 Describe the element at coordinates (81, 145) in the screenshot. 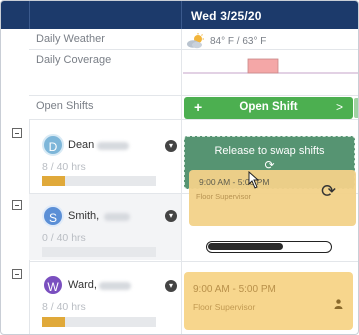

I see `employee-name: Dean` at that location.